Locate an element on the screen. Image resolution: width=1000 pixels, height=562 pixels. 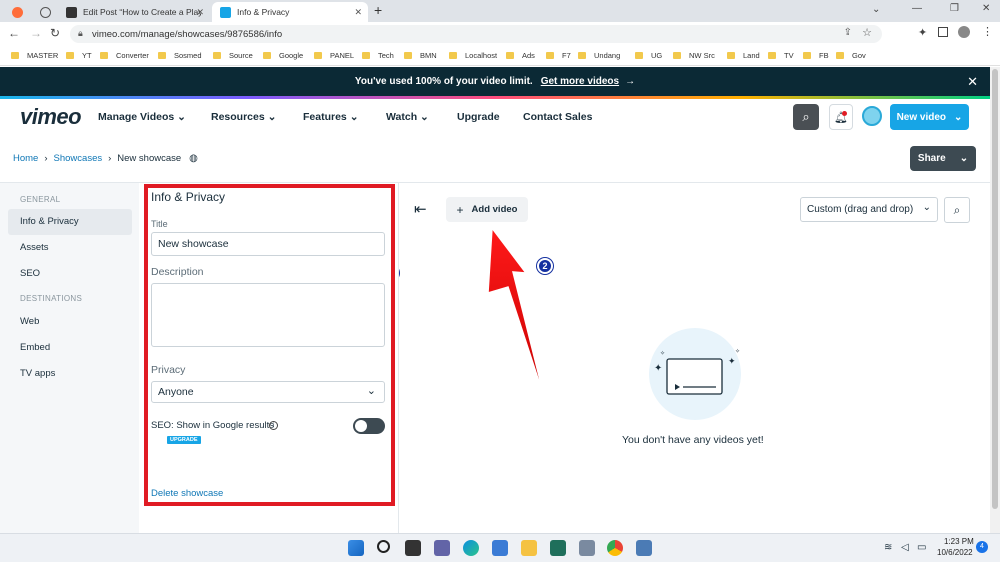
nav-contact-sales: Contact Sales is located at coordinates (557, 117).